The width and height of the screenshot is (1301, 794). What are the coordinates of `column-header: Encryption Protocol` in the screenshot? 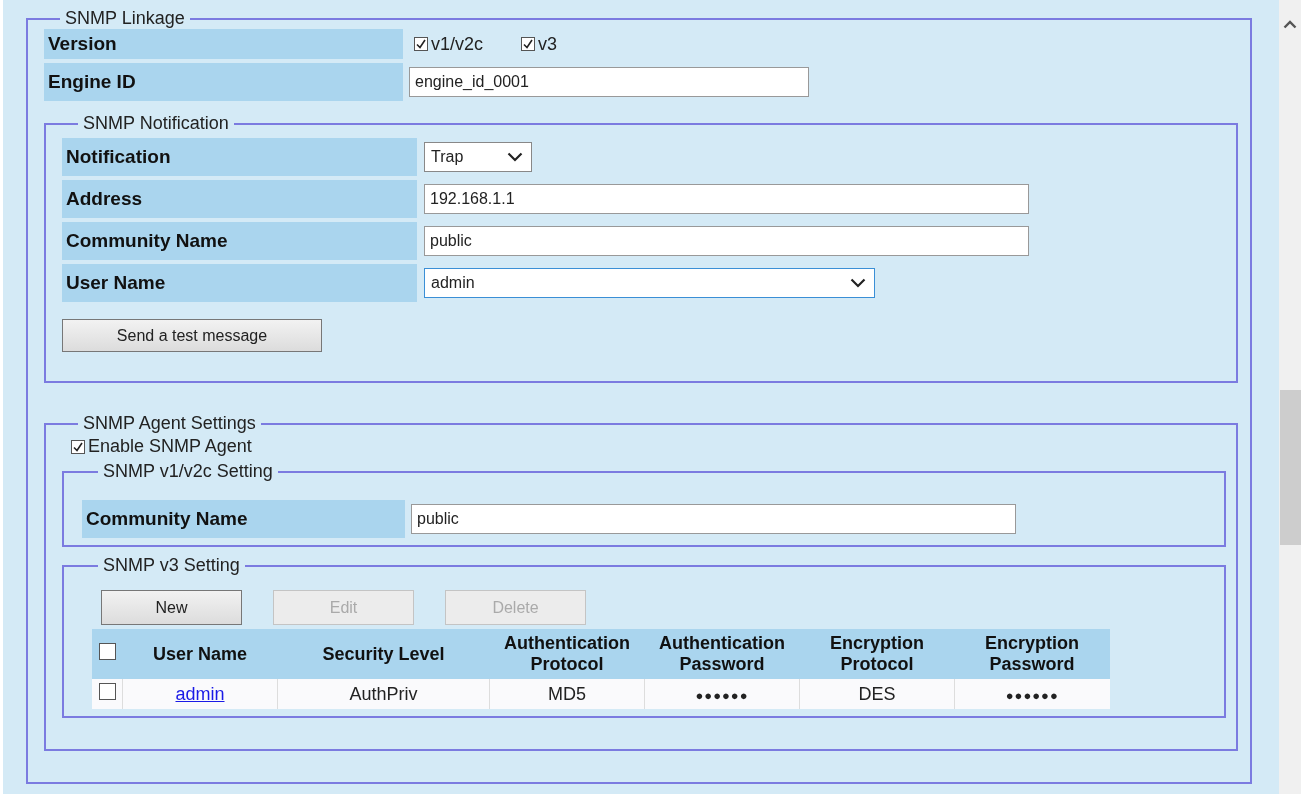 It's located at (877, 653).